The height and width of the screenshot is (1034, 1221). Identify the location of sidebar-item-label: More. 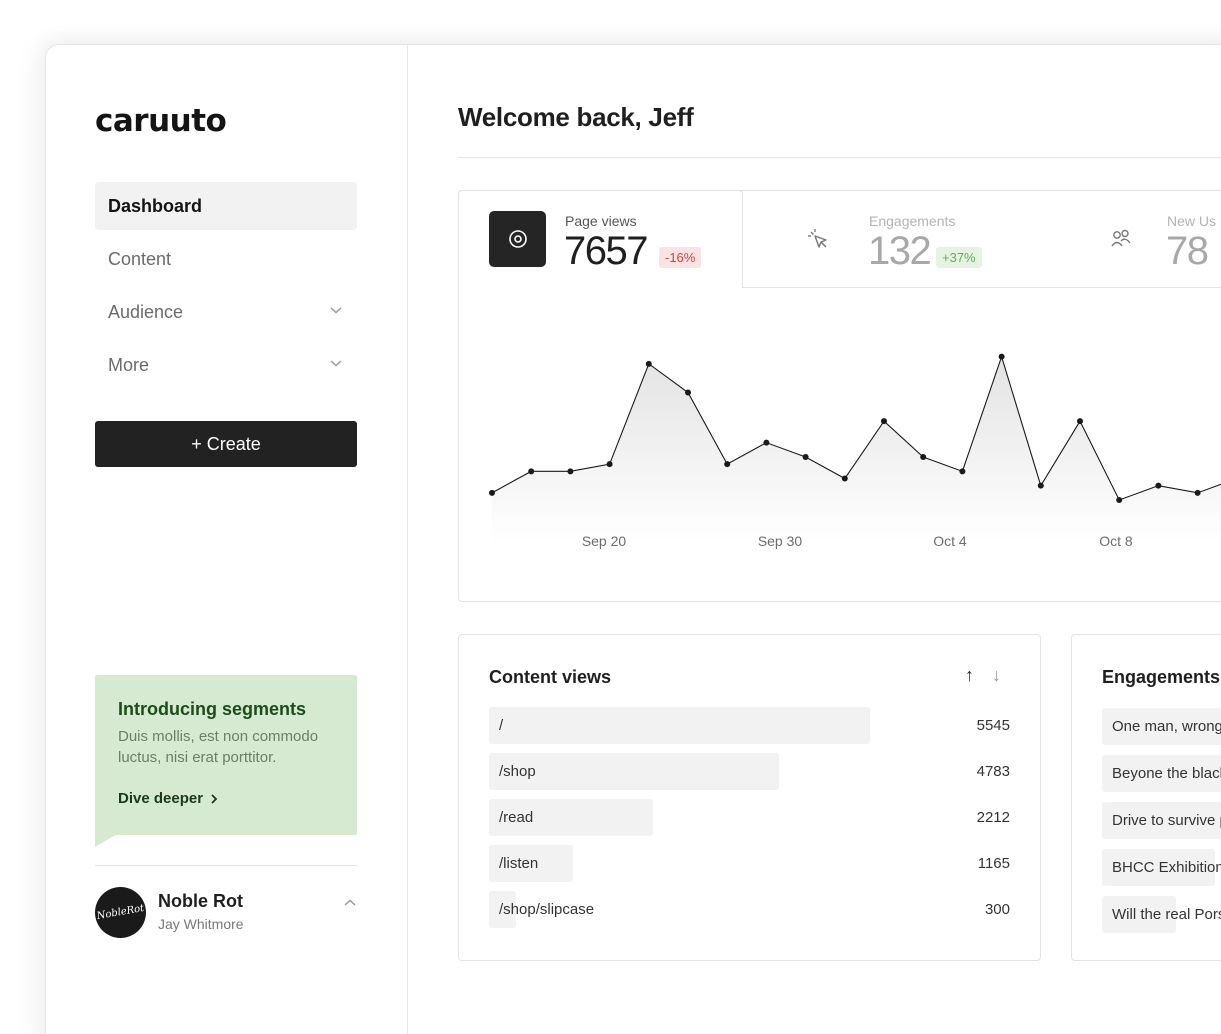
(129, 364).